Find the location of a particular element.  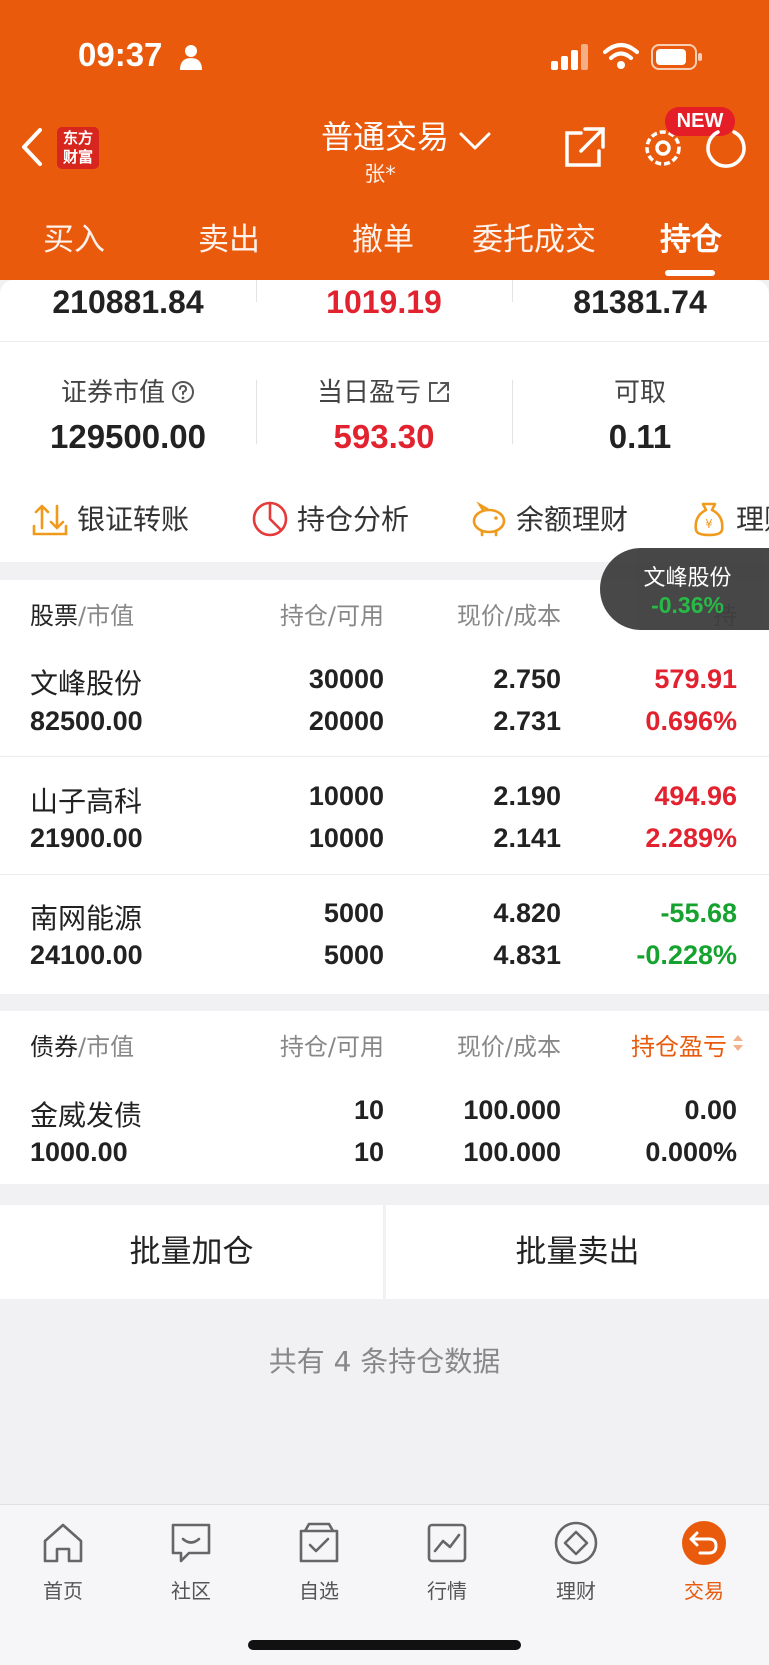

batch-add-button: 批量加仓 is located at coordinates (191, 1252).